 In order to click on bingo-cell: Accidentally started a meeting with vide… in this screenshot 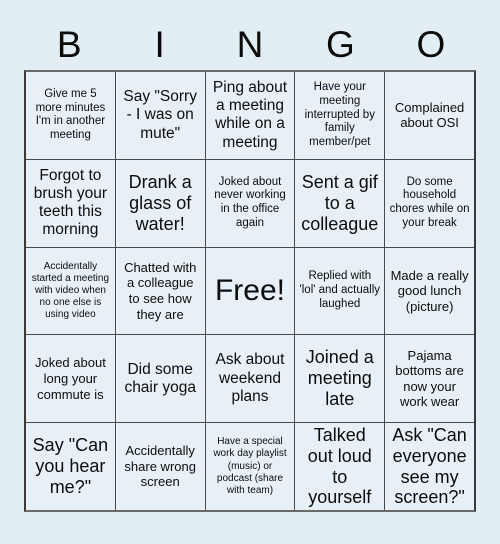, I will do `click(70, 291)`.